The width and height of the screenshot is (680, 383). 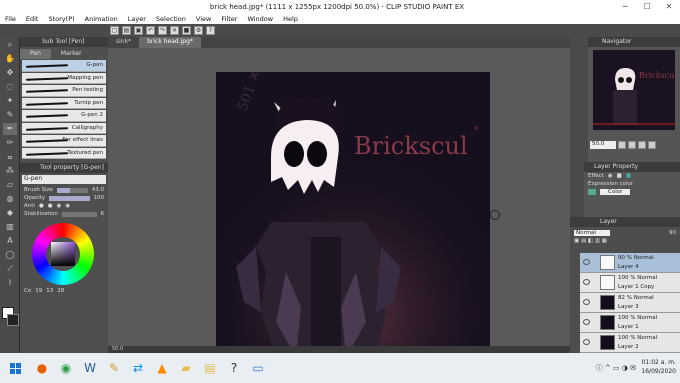 I want to click on opacity-value: 100, so click(x=99, y=198).